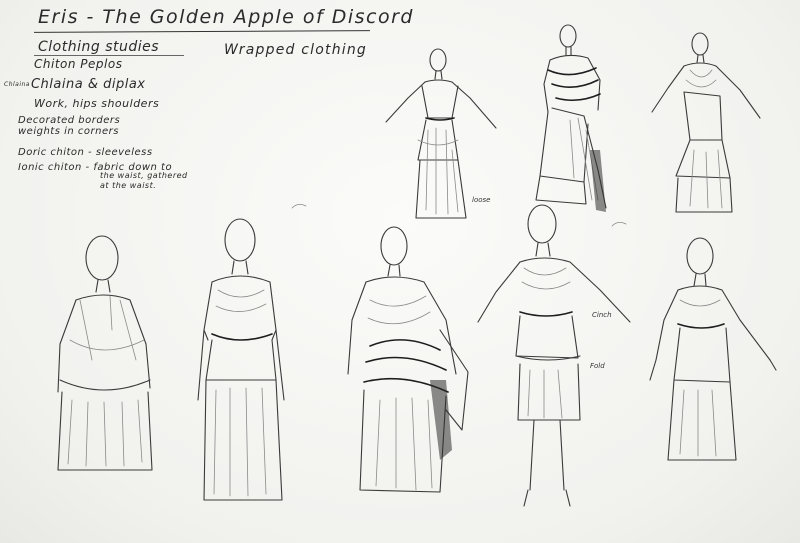 The height and width of the screenshot is (543, 800). I want to click on figure-bottom-doric, so click(241, 359).